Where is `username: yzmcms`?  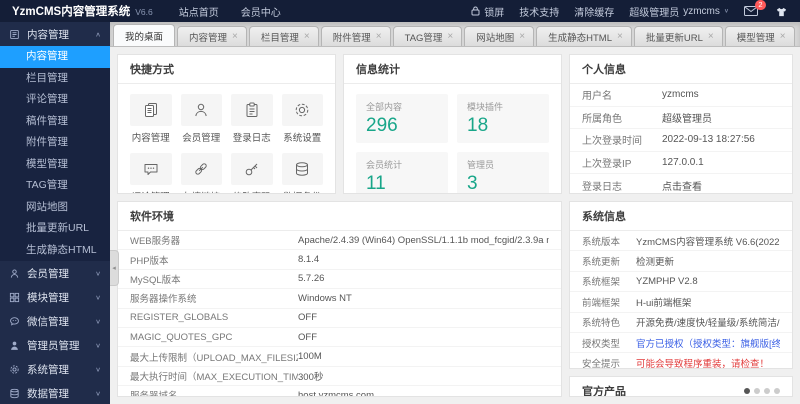
username: yzmcms is located at coordinates (701, 11).